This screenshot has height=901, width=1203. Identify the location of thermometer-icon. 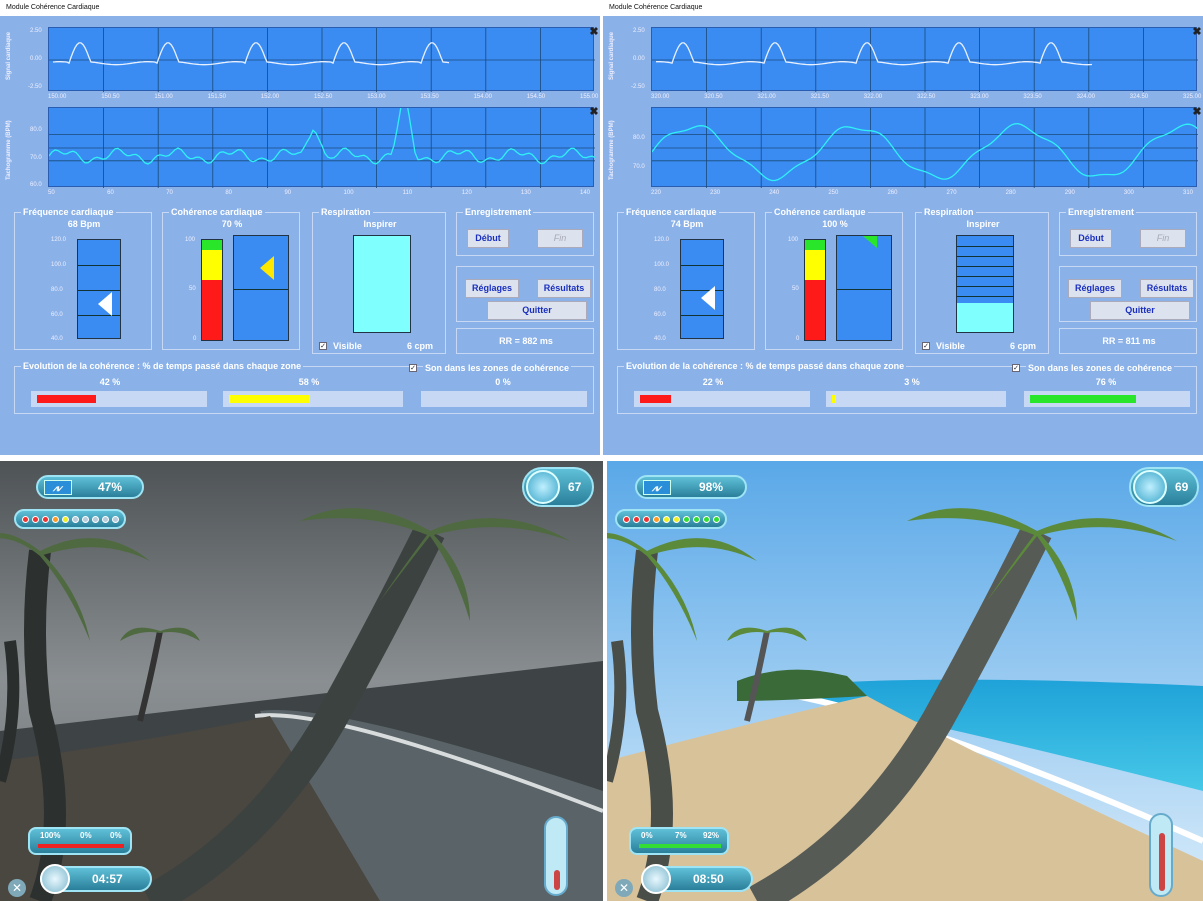
(1161, 855).